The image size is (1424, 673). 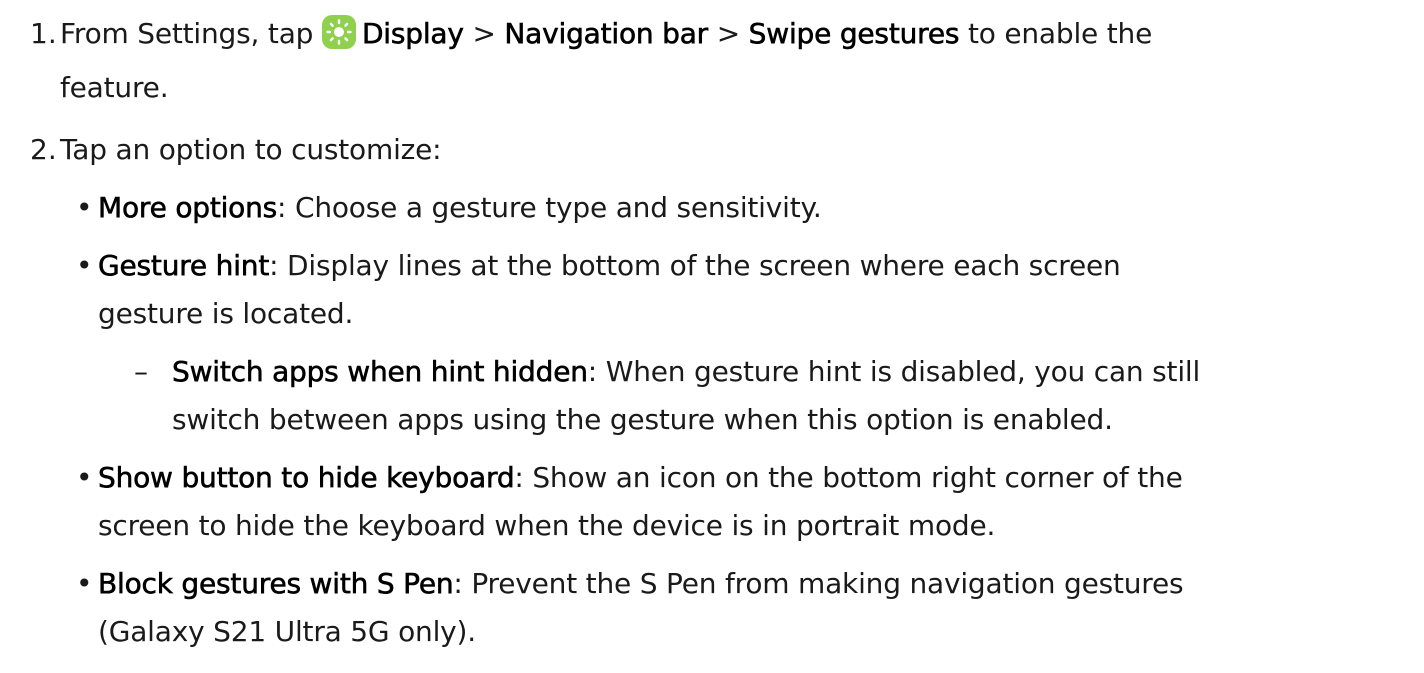 What do you see at coordinates (188, 208) in the screenshot?
I see `option-title: More options` at bounding box center [188, 208].